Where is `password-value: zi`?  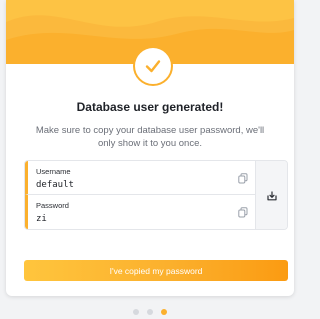
password-value: zi is located at coordinates (41, 219).